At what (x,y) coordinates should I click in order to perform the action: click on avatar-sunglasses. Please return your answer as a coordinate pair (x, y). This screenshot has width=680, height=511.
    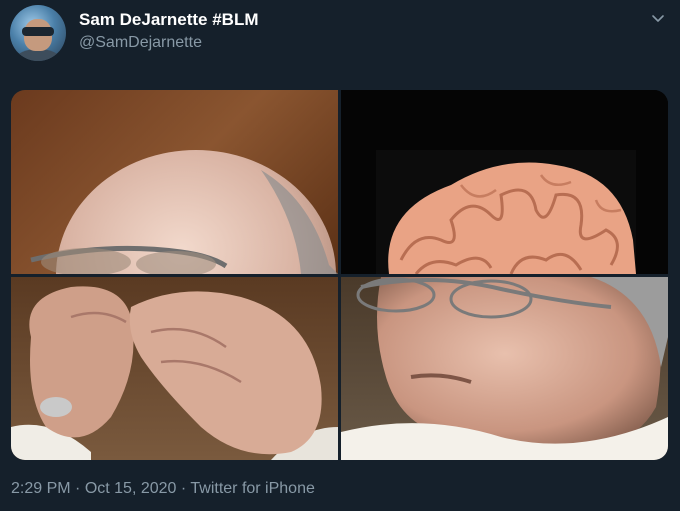
    Looking at the image, I should click on (38, 31).